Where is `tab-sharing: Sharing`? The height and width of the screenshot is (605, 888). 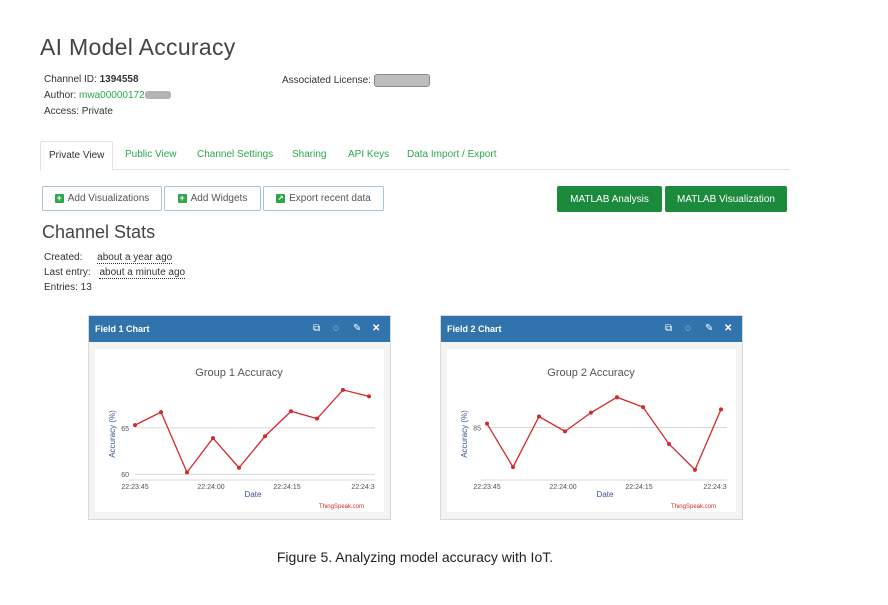 tab-sharing: Sharing is located at coordinates (309, 155).